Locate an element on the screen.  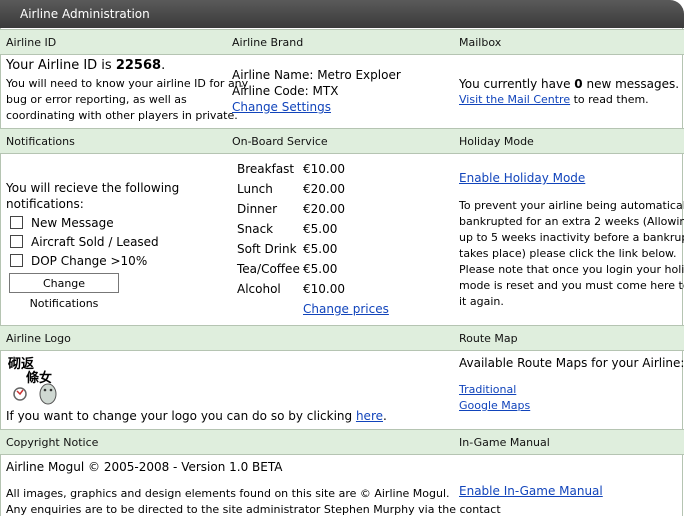
new-message-checkbox is located at coordinates (16, 222).